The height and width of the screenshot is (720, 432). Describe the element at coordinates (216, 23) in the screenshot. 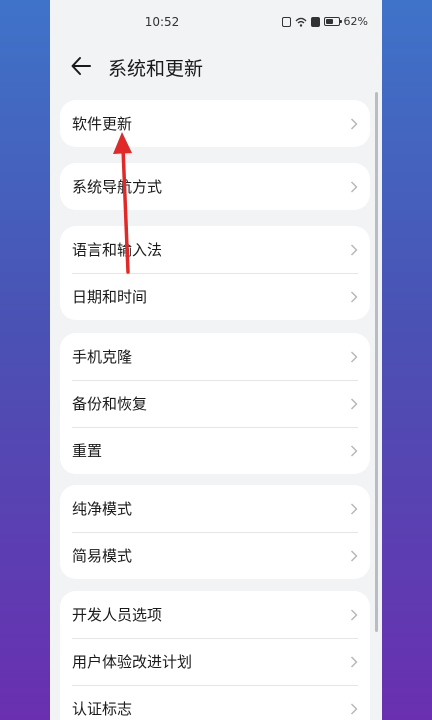

I see `status-bar: 10:52 62%` at that location.